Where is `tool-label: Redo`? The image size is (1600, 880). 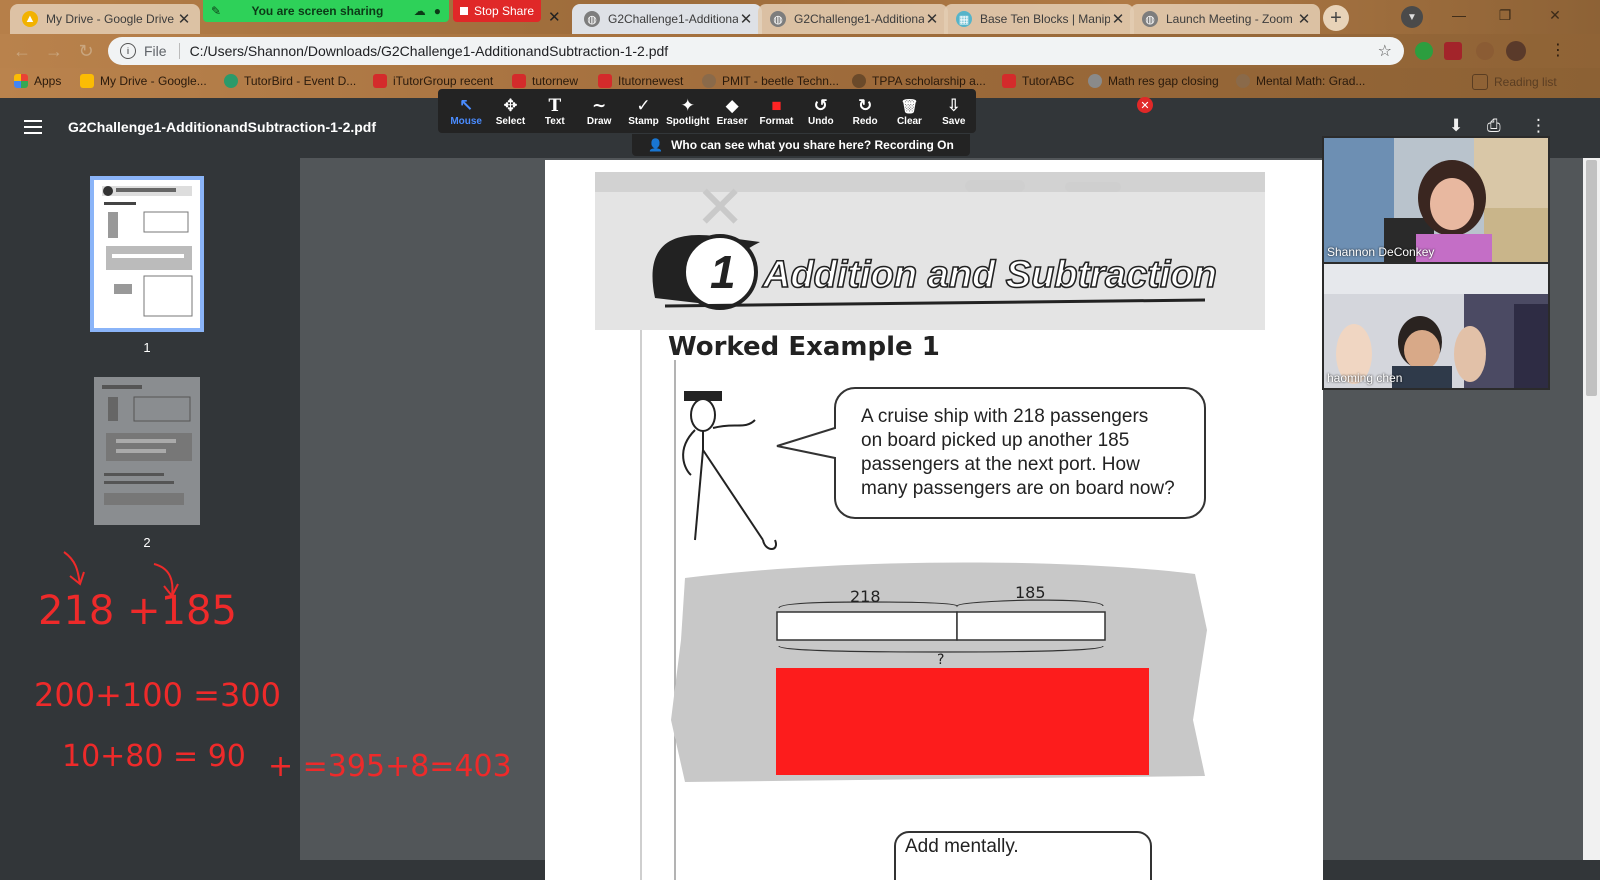 tool-label: Redo is located at coordinates (865, 121).